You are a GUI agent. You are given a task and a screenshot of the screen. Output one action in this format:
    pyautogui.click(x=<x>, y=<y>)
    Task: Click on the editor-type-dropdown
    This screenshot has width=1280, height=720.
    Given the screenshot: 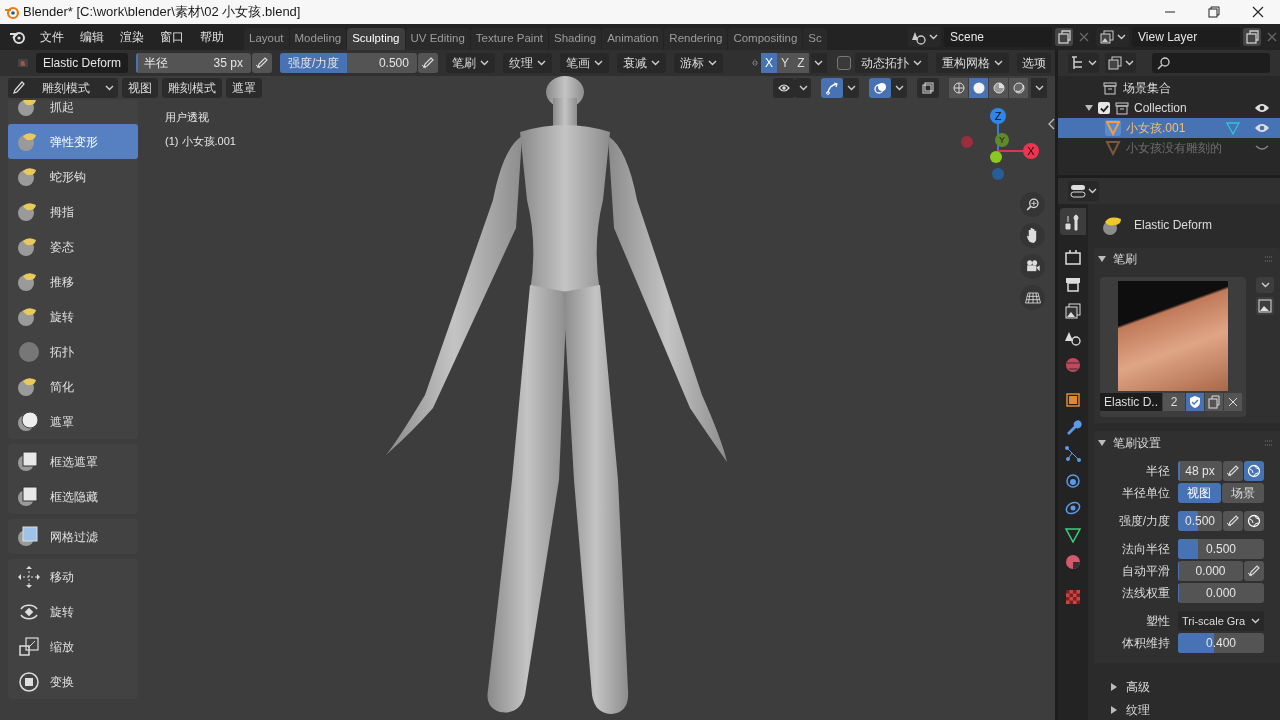 What is the action you would take?
    pyautogui.click(x=1083, y=191)
    